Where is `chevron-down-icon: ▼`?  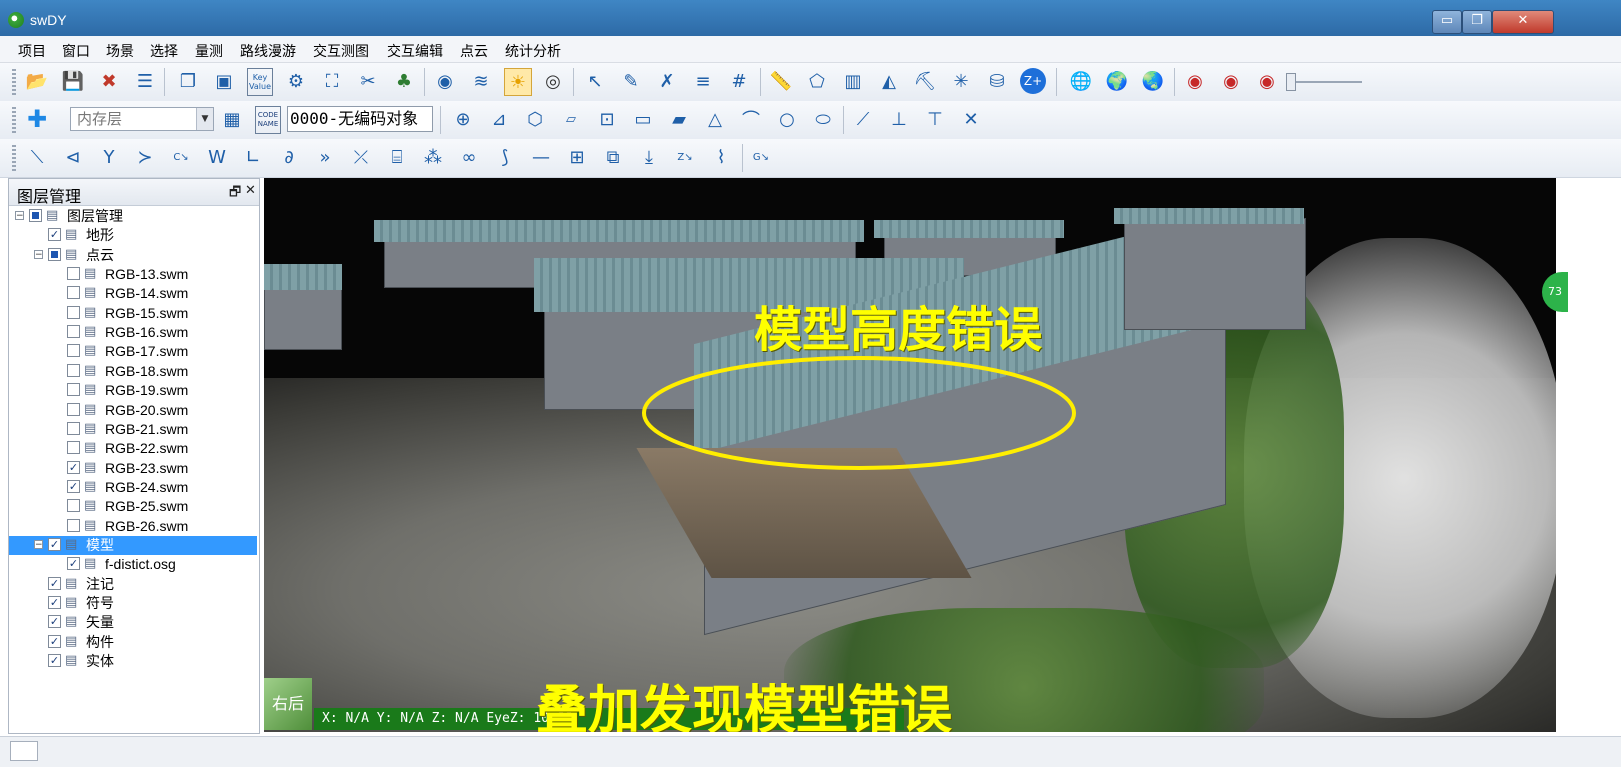 chevron-down-icon: ▼ is located at coordinates (204, 119).